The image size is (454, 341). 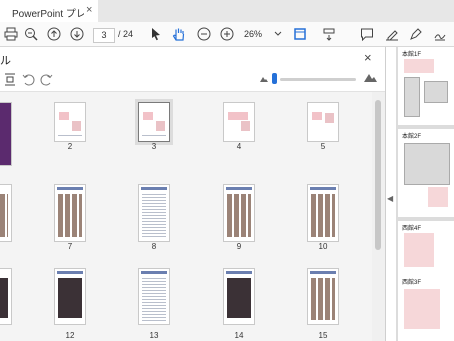 What do you see at coordinates (323, 146) in the screenshot?
I see `page-number-label: 5` at bounding box center [323, 146].